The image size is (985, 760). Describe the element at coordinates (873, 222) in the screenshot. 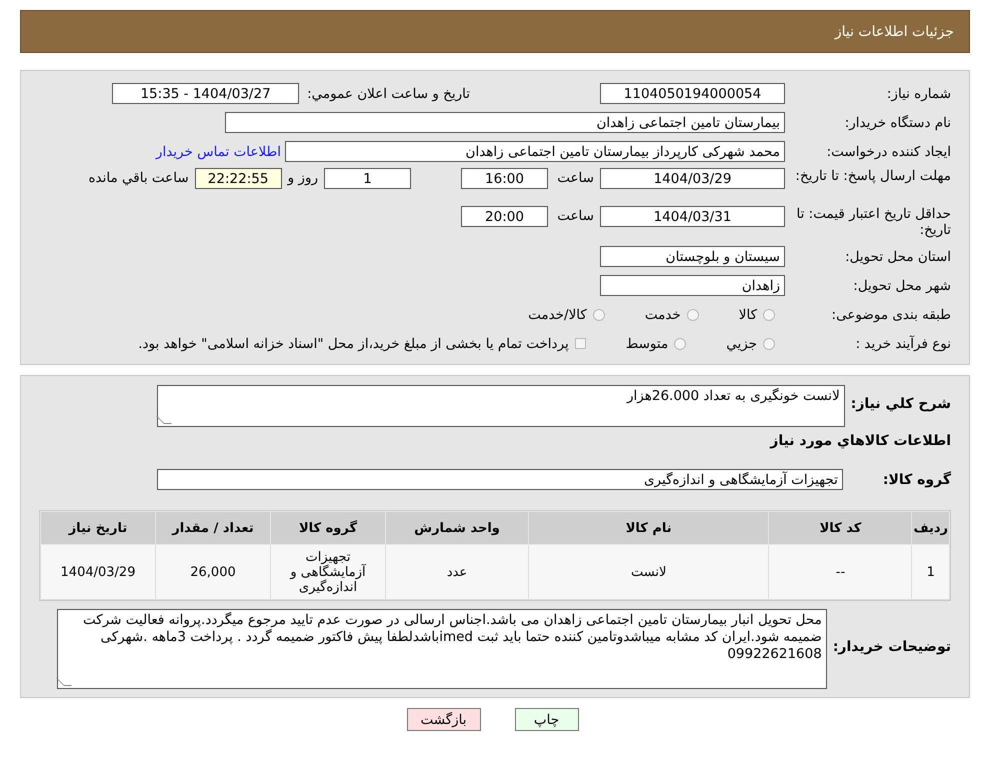

I see `field-label: حداقل تاريخ اعتبار قيمت: تا تاريخ:` at that location.